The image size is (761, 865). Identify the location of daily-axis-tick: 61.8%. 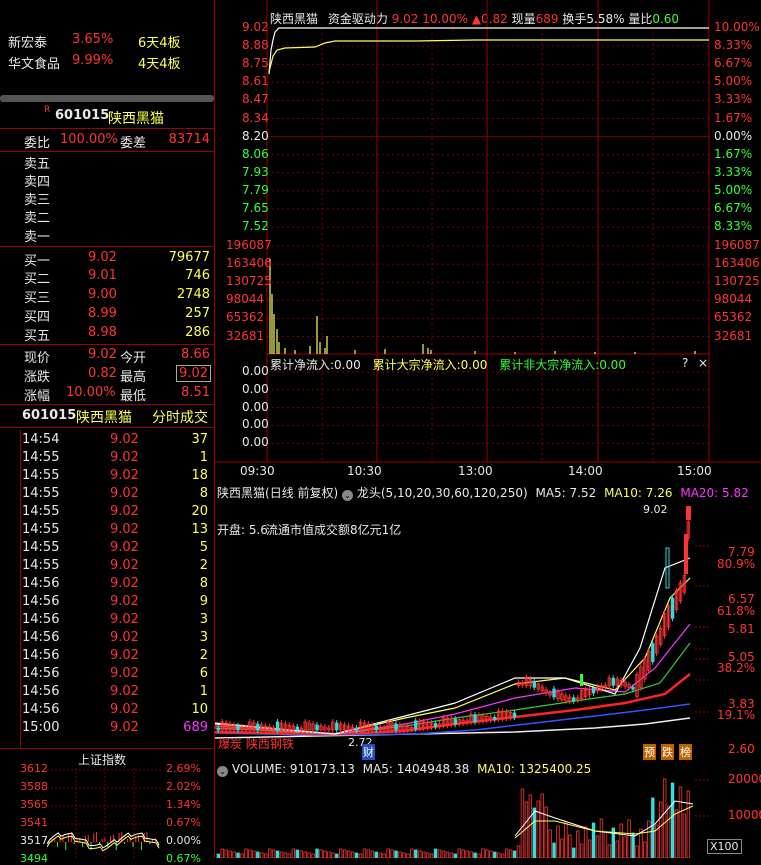
(736, 611).